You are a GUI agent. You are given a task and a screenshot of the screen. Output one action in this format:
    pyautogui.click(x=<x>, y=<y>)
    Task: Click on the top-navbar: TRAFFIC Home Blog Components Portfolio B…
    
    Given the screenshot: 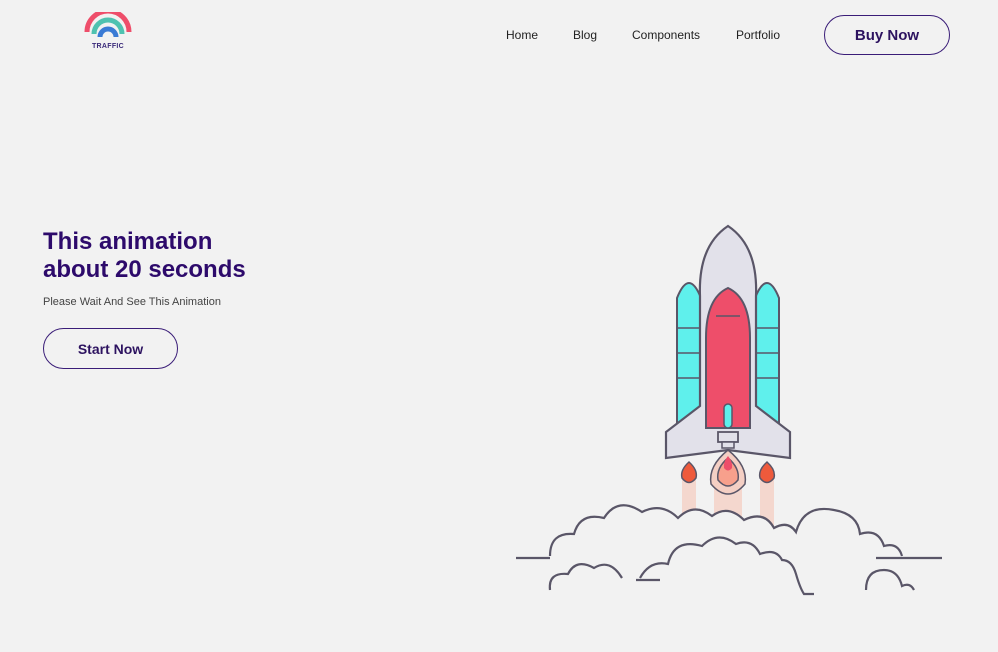 What is the action you would take?
    pyautogui.click(x=499, y=35)
    